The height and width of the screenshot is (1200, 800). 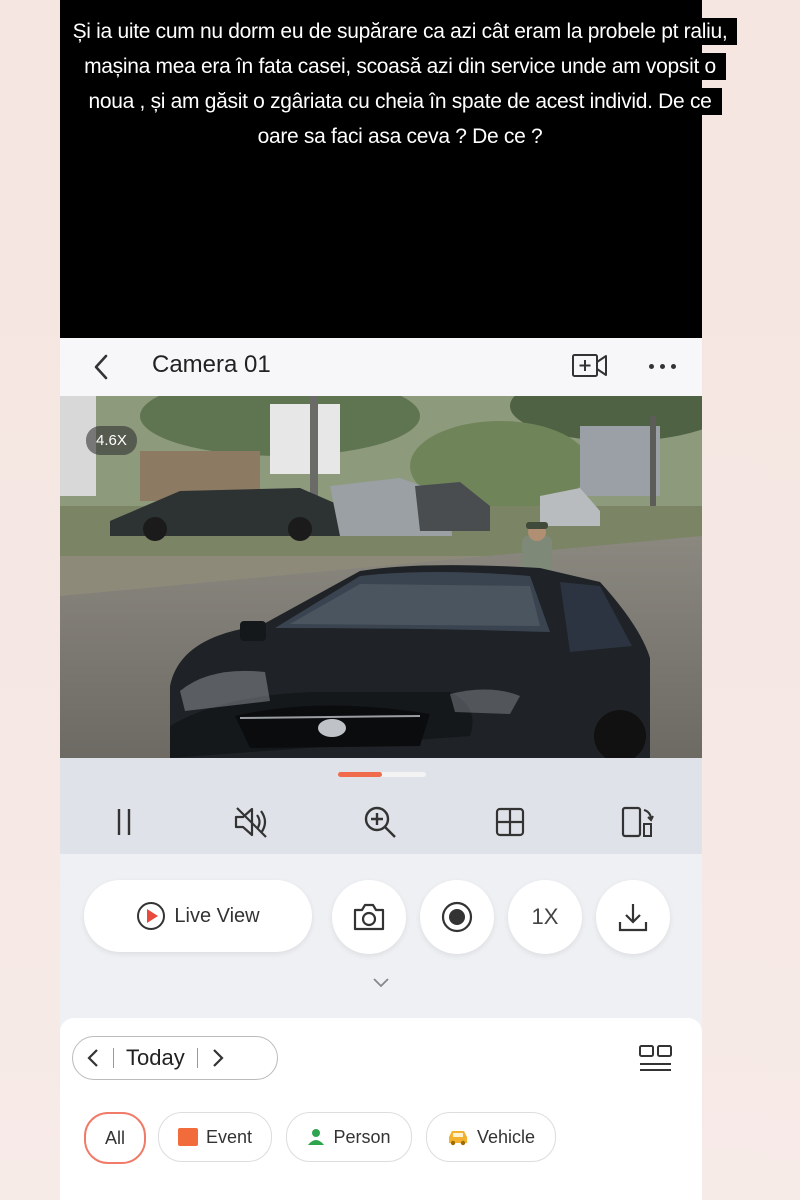 What do you see at coordinates (381, 1109) in the screenshot?
I see `events-panel: Today All Event Person Vehicle` at bounding box center [381, 1109].